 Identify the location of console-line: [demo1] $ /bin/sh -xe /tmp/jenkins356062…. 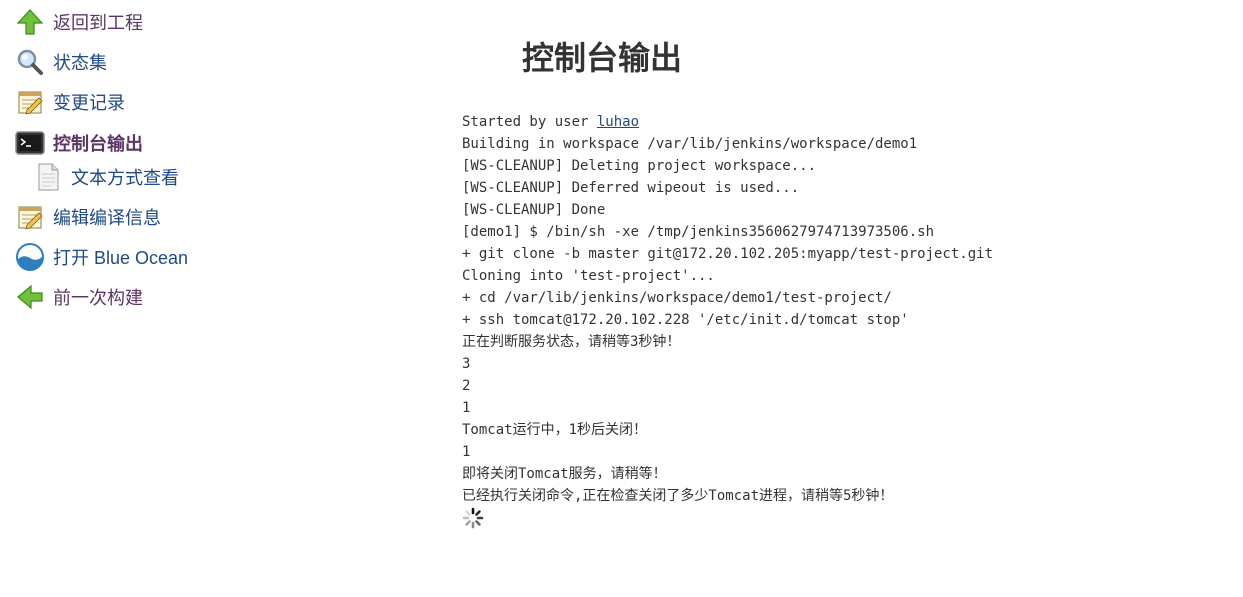
(698, 232).